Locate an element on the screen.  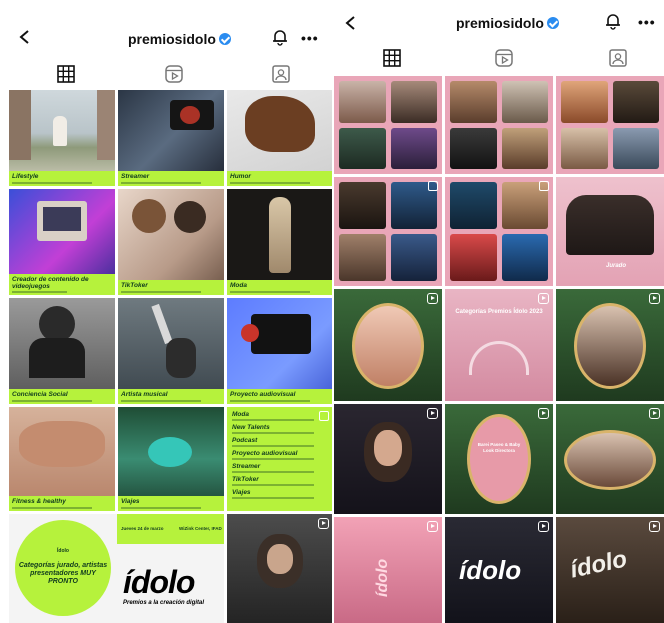
torso-shape is located at coordinates (62, 444).